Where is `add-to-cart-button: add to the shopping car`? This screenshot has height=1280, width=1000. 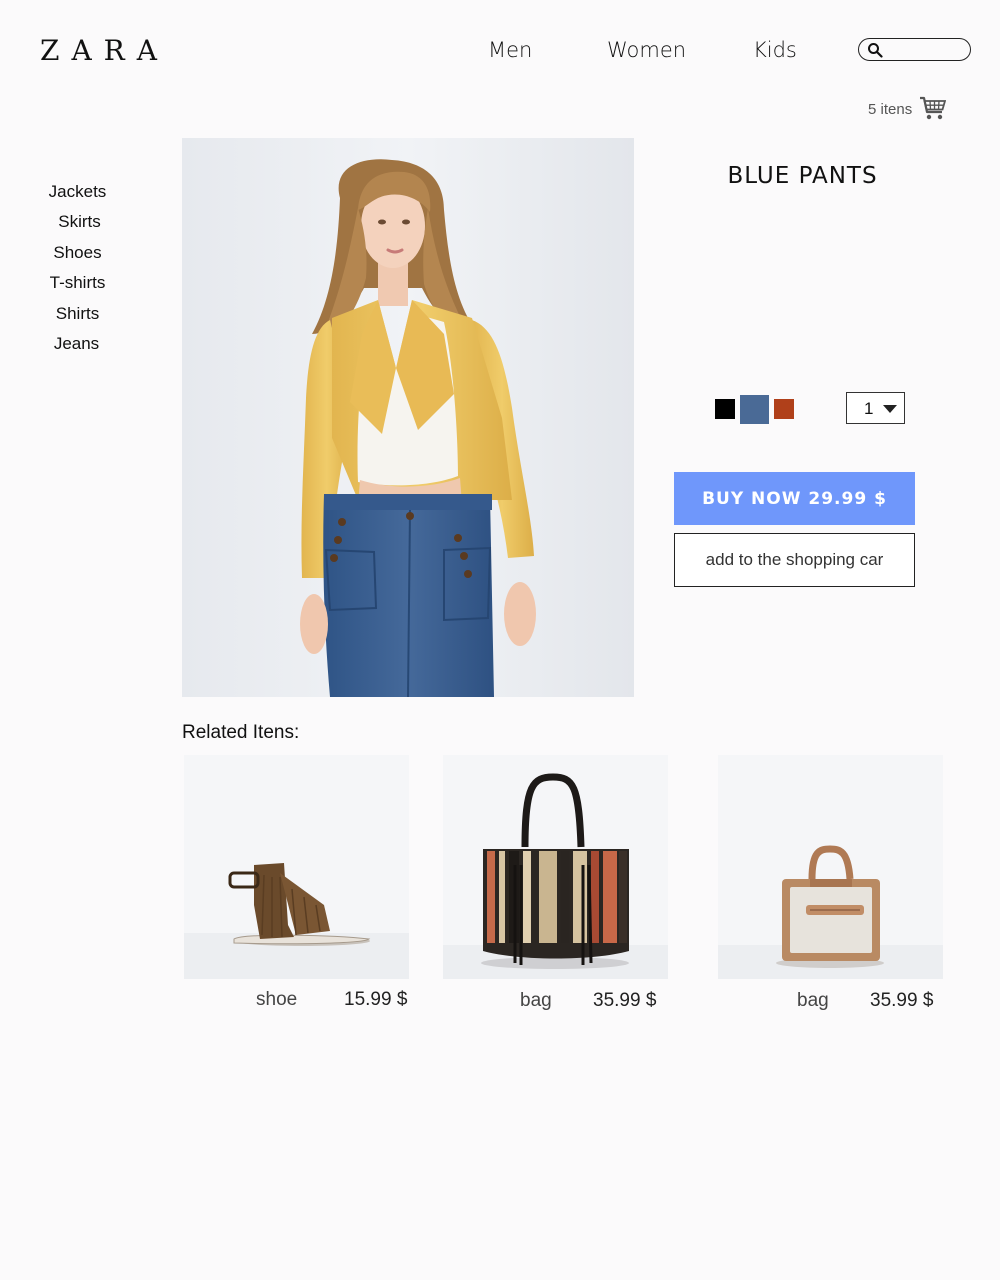
add-to-cart-button: add to the shopping car is located at coordinates (794, 560).